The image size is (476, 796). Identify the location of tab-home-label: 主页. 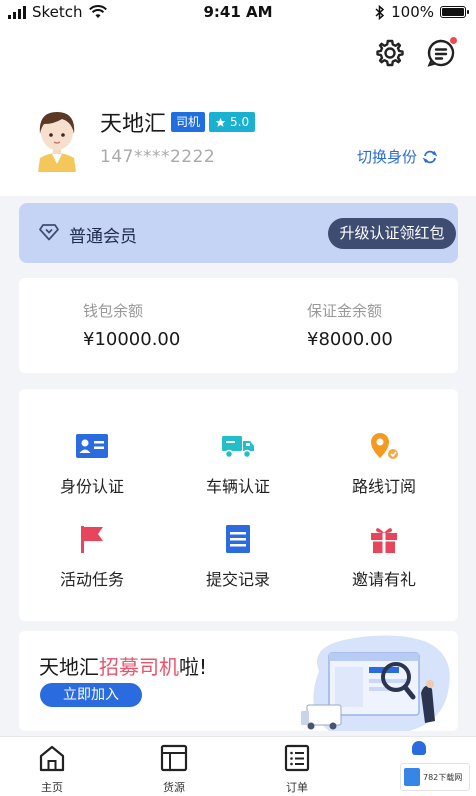
(52, 787).